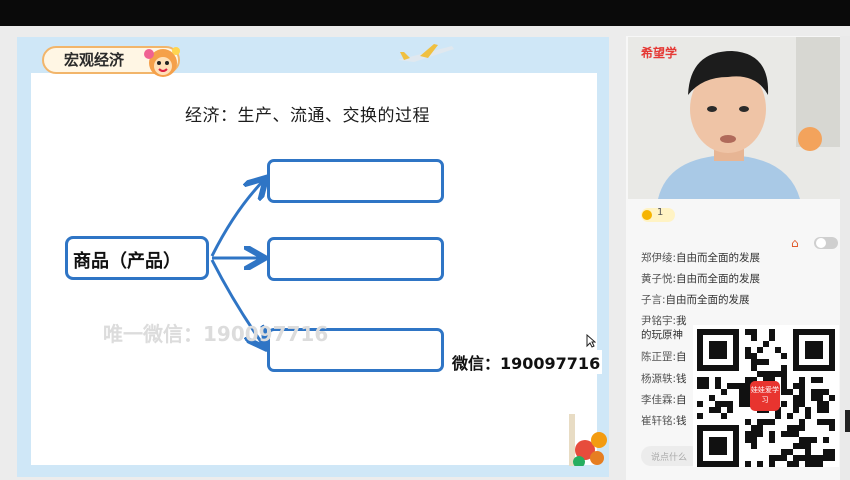  What do you see at coordinates (821, 243) in the screenshot?
I see `toggle-knob` at bounding box center [821, 243].